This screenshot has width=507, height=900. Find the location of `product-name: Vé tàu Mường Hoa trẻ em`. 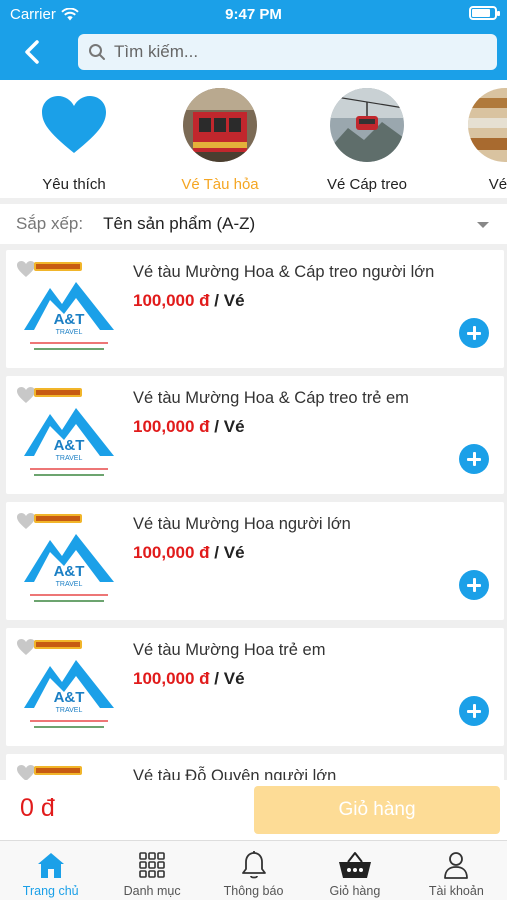

product-name: Vé tàu Mường Hoa trẻ em is located at coordinates (229, 650).